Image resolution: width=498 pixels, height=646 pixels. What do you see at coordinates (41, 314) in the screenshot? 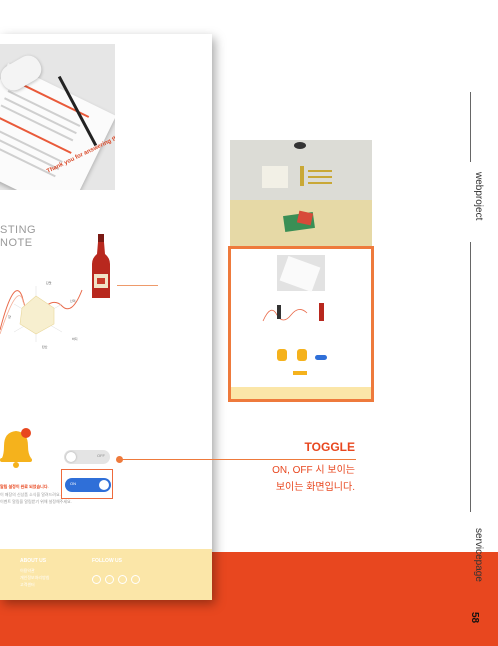
I see `tasting-radar-chart: 단맛 산미 바디 탄산 향` at bounding box center [41, 314].